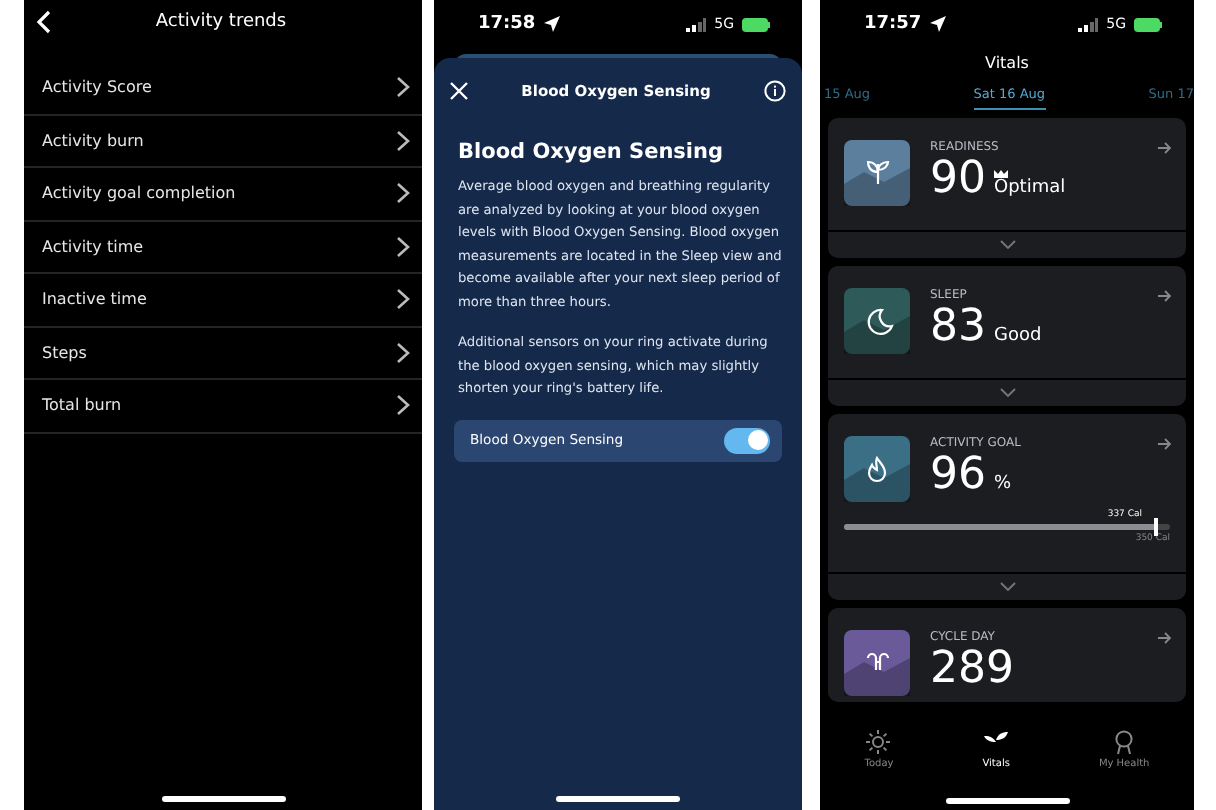 The height and width of the screenshot is (810, 1216). Describe the element at coordinates (223, 247) in the screenshot. I see `trend-list-item: Activity time` at that location.